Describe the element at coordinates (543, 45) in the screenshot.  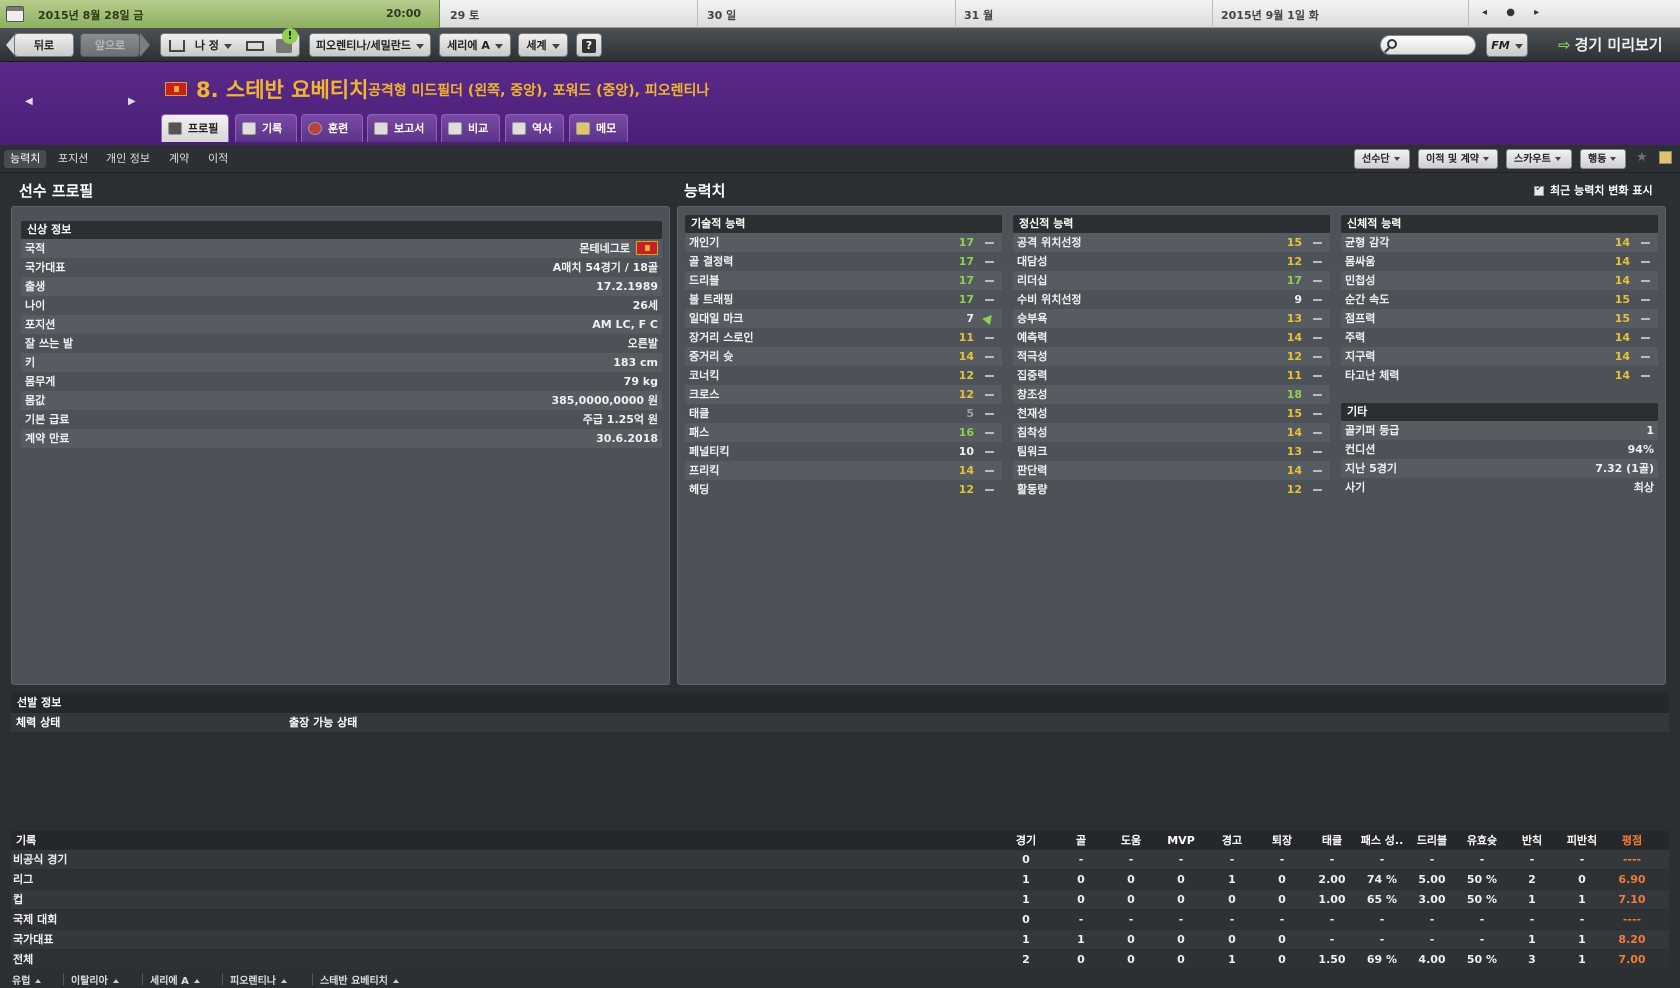
I see `world-dropdown: 세계` at that location.